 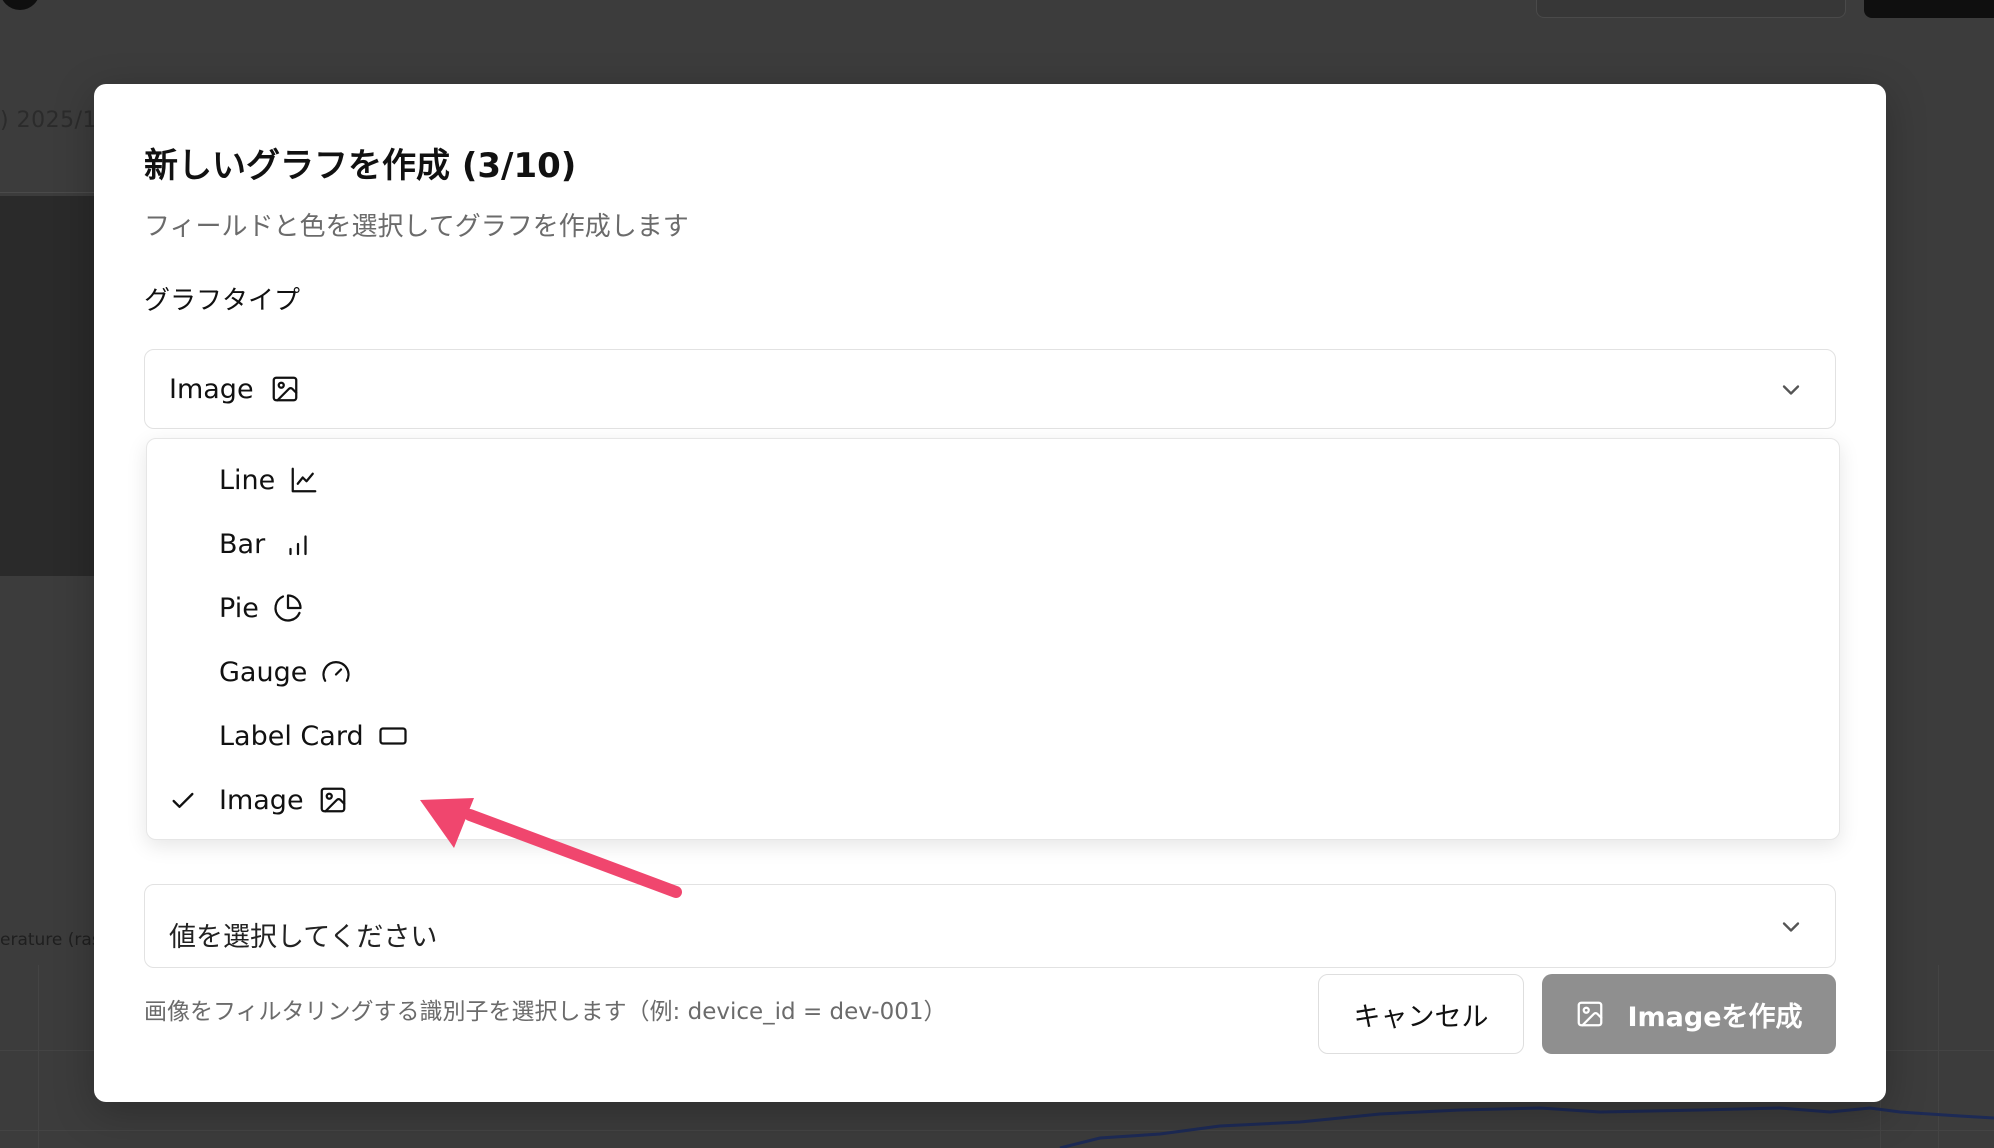 What do you see at coordinates (48, 120) in the screenshot?
I see `date-range-text: ) 2025/1` at bounding box center [48, 120].